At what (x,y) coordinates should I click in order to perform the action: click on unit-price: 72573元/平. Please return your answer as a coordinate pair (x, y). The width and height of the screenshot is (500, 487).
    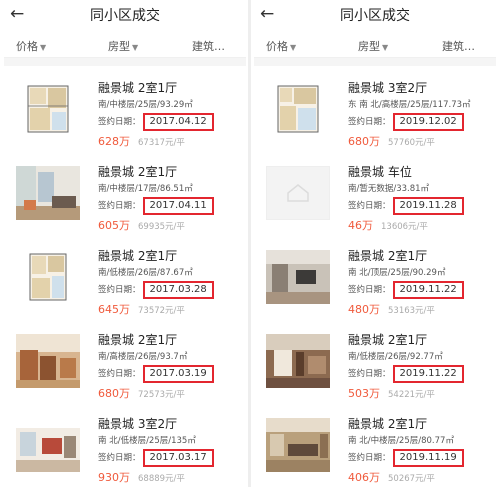
    Looking at the image, I should click on (161, 395).